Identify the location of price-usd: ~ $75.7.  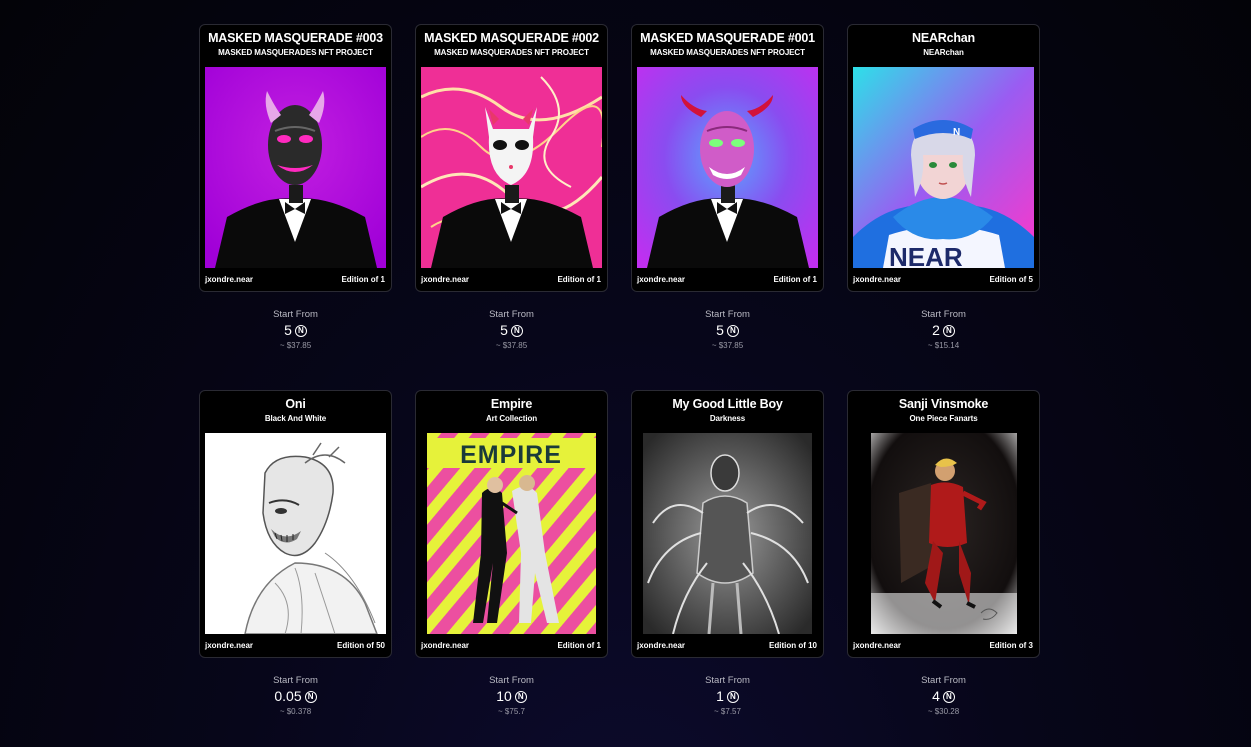
(511, 711).